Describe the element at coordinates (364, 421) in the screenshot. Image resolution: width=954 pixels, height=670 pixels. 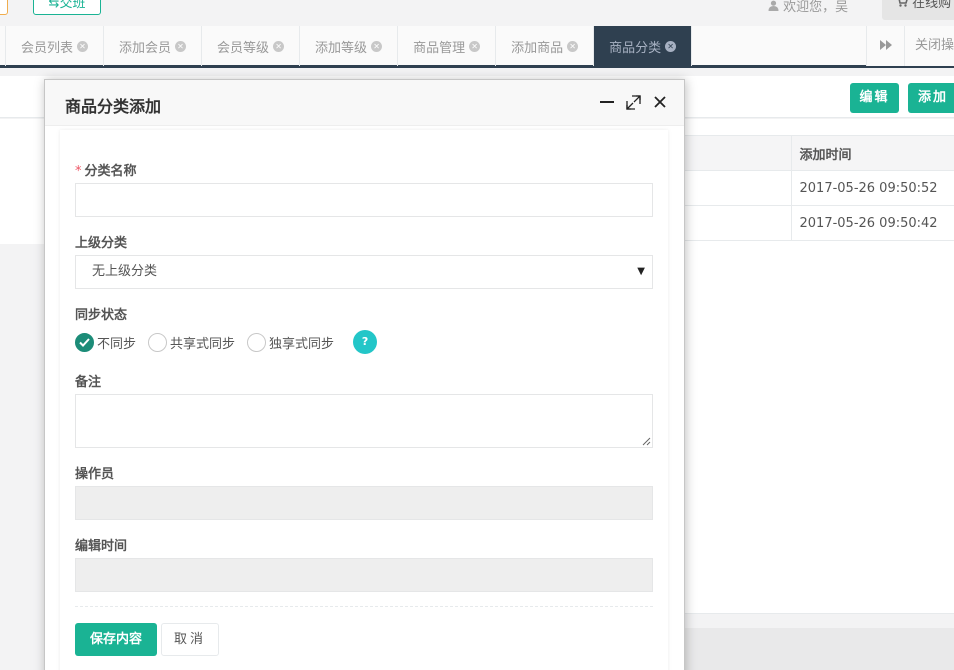
I see `remark-textarea` at that location.